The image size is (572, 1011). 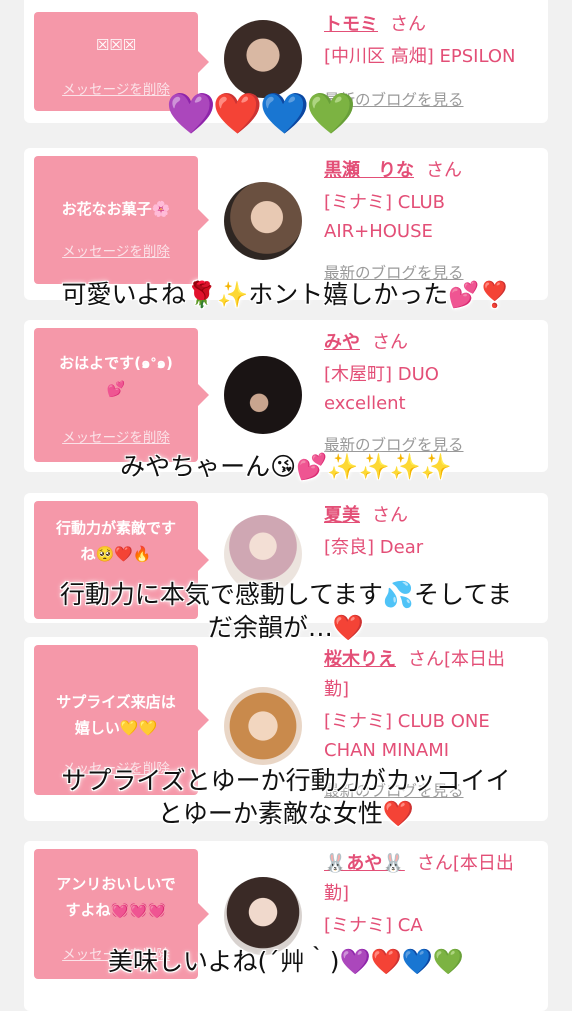 I want to click on shop-address-line: [木屋町] DUO, so click(x=381, y=374).